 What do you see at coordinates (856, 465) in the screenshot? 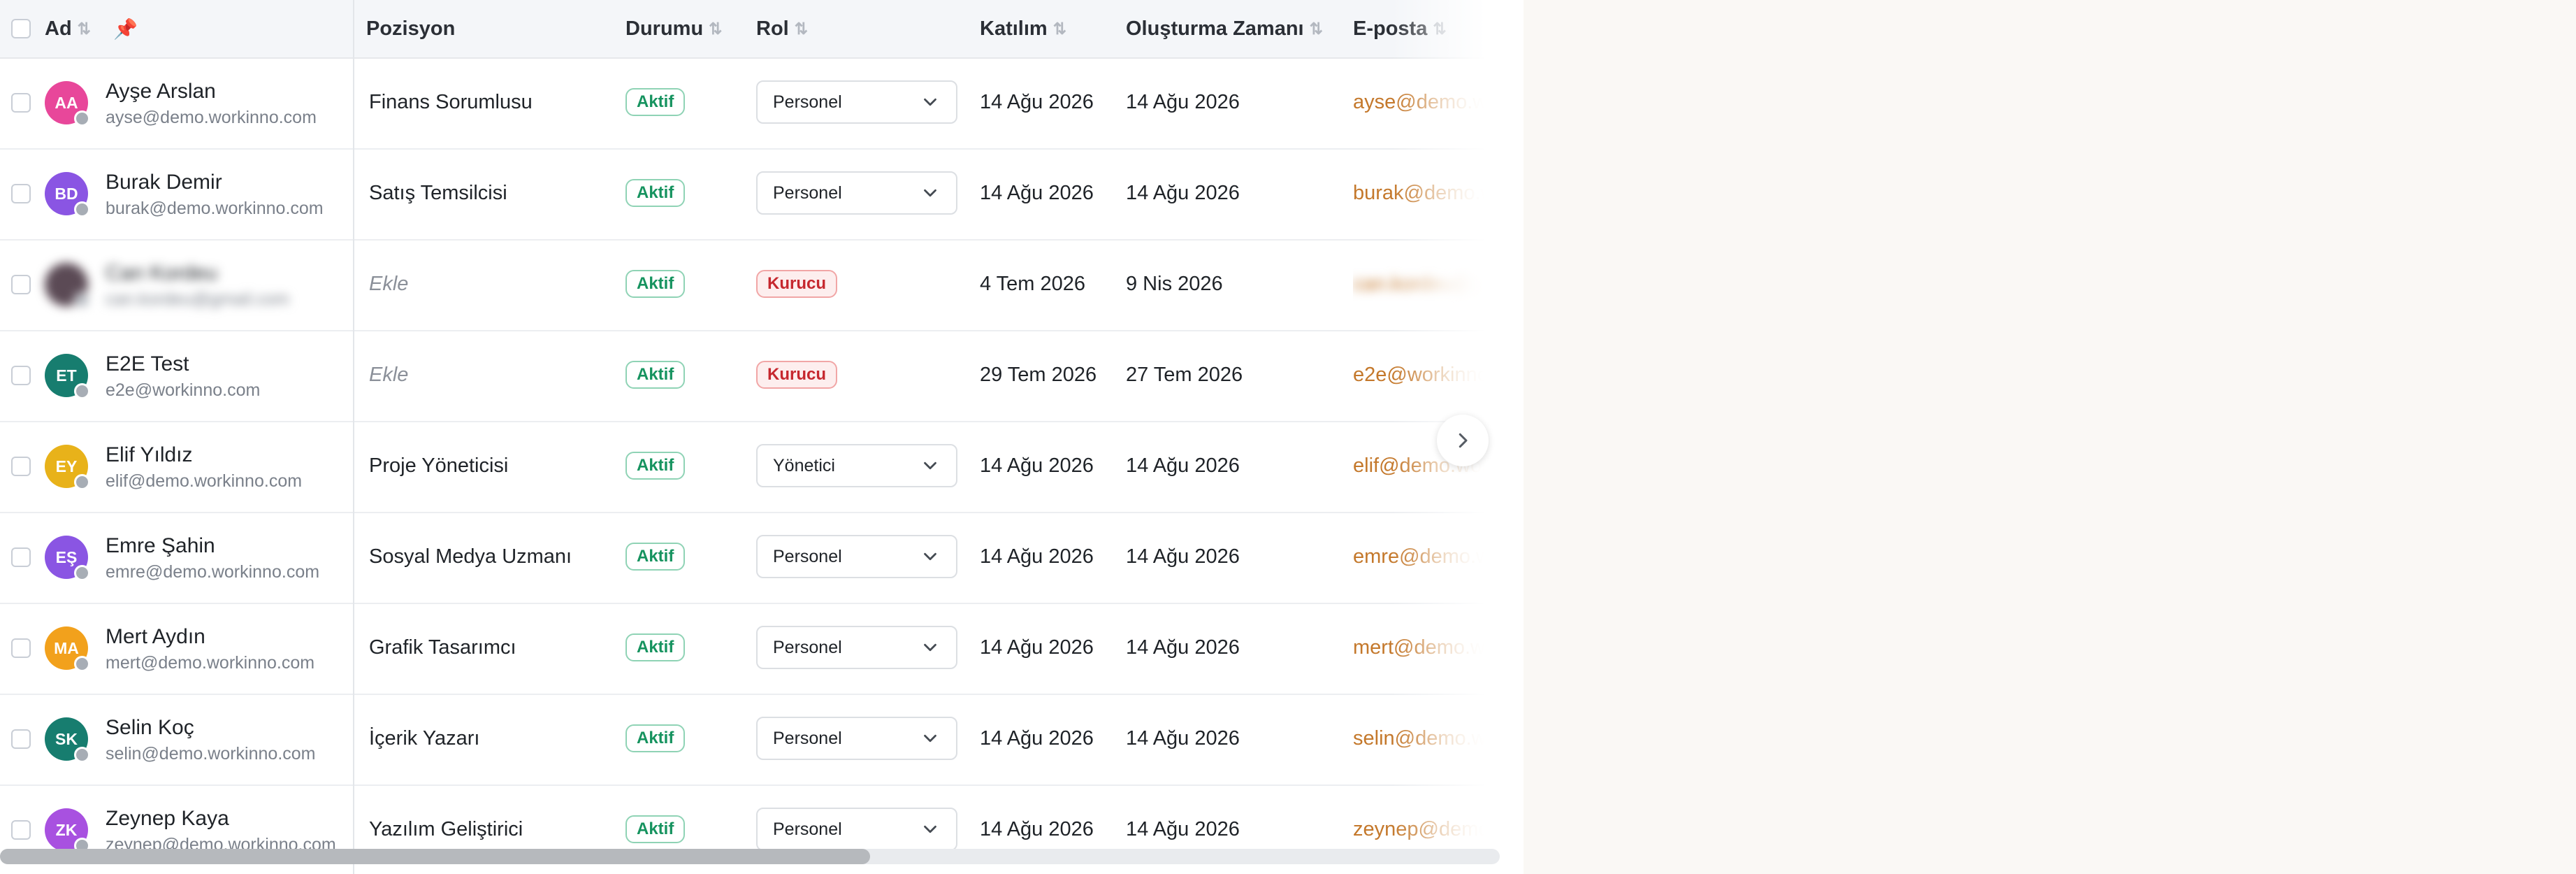
I see `role-select: Yönetici` at bounding box center [856, 465].